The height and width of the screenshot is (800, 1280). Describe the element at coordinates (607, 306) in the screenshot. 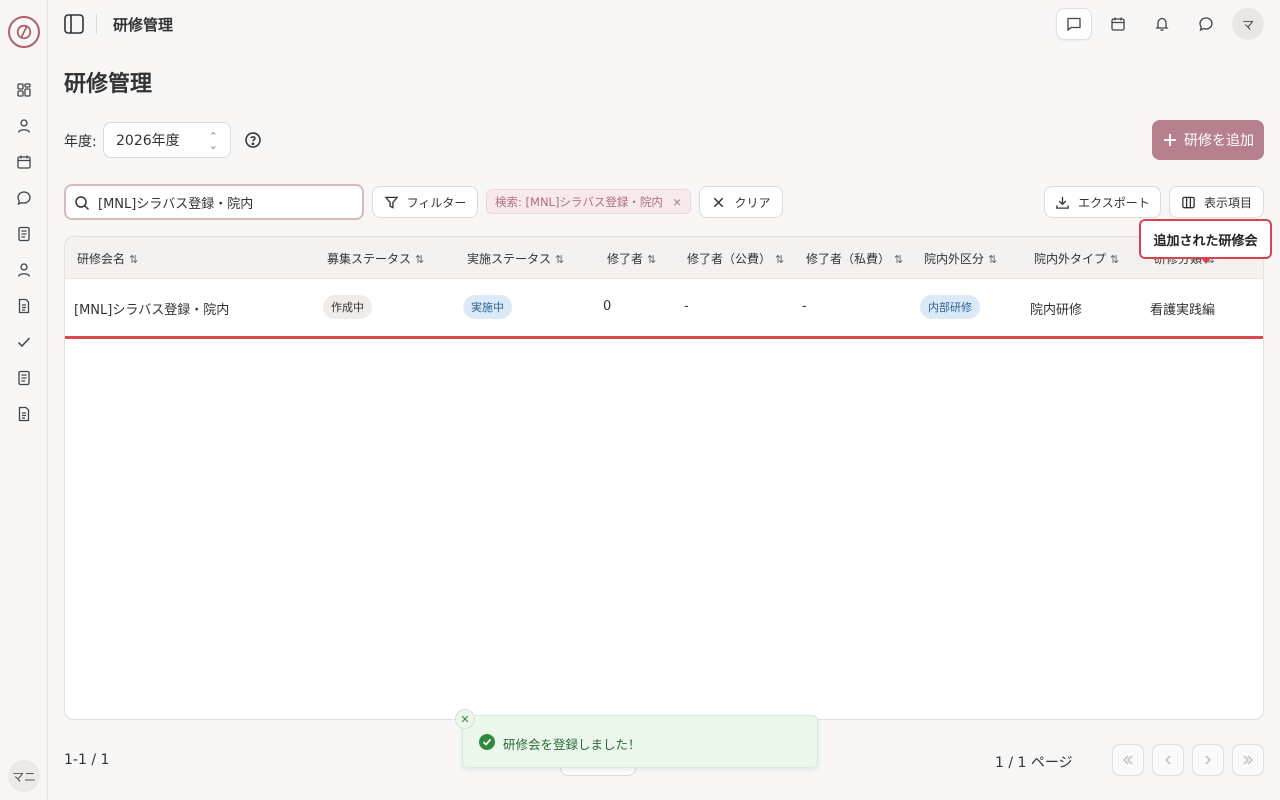

I see `completed-cell: 0` at that location.